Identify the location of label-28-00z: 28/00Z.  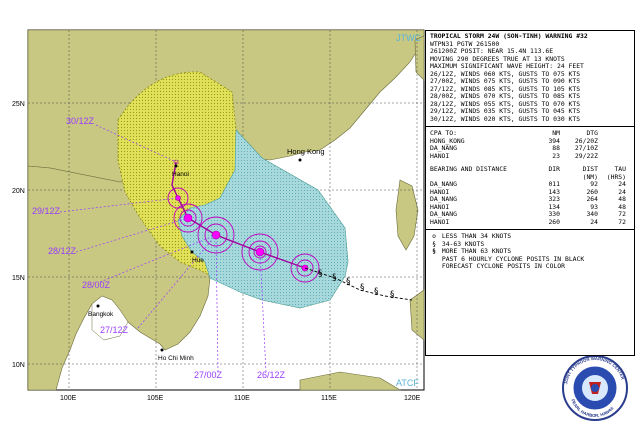
(96, 285).